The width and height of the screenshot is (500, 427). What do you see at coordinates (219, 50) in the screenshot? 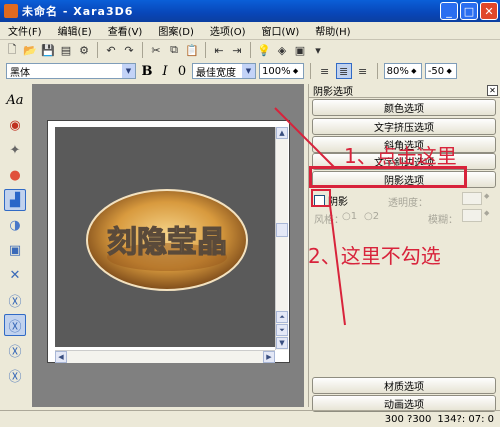
I see `align-icon: ⇤` at bounding box center [219, 50].